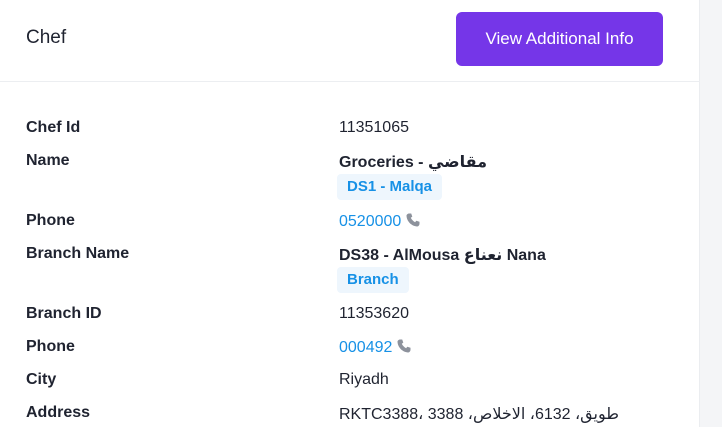 Image resolution: width=722 pixels, height=427 pixels. Describe the element at coordinates (442, 255) in the screenshot. I see `branch-name-value: DS38 - AlMousa نعناع Nana` at that location.